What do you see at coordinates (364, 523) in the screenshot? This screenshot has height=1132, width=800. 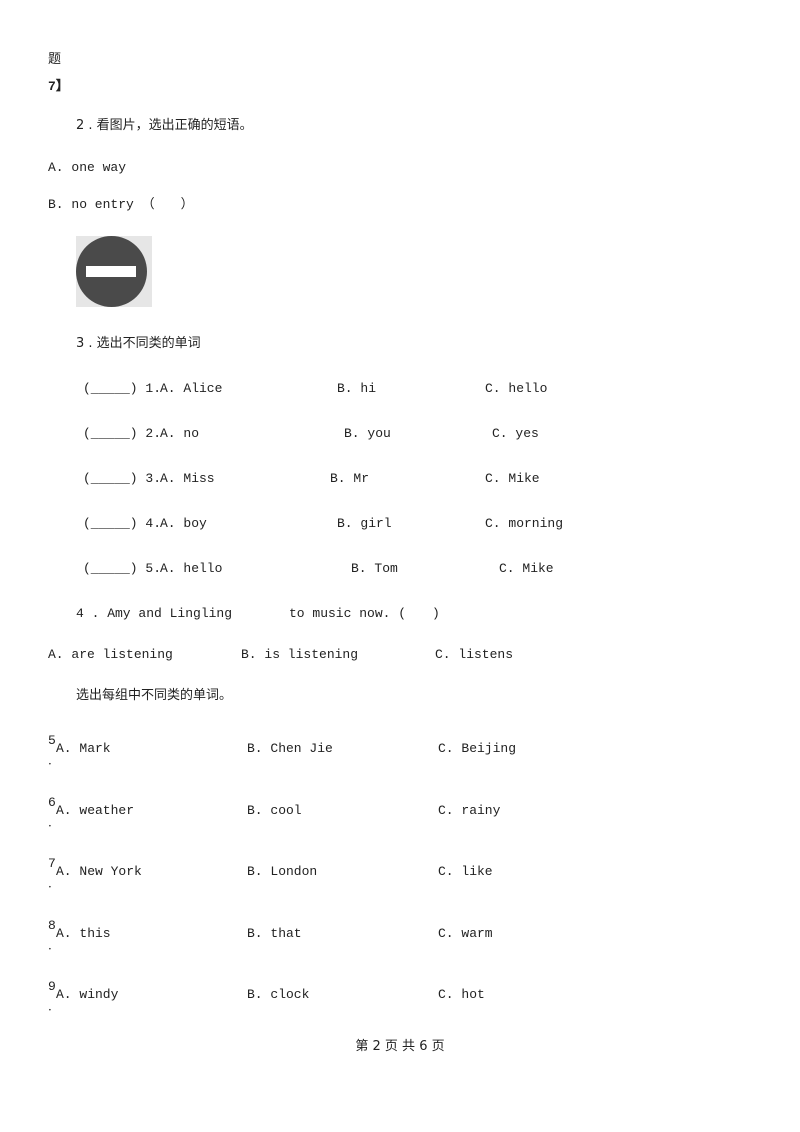 I see `q3-row-option-b: B. girl` at bounding box center [364, 523].